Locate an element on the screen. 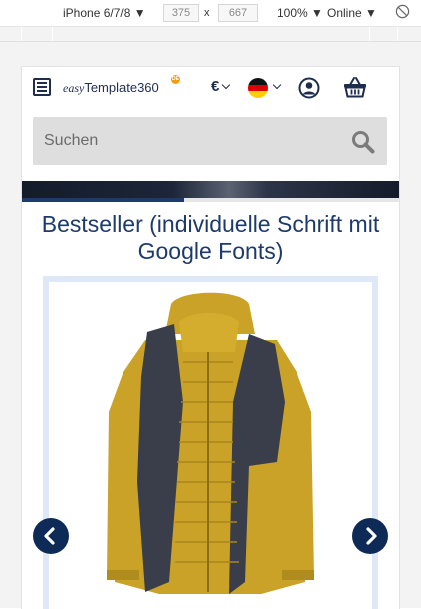  site-logo: easyTemplate360 DE is located at coordinates (121, 86).